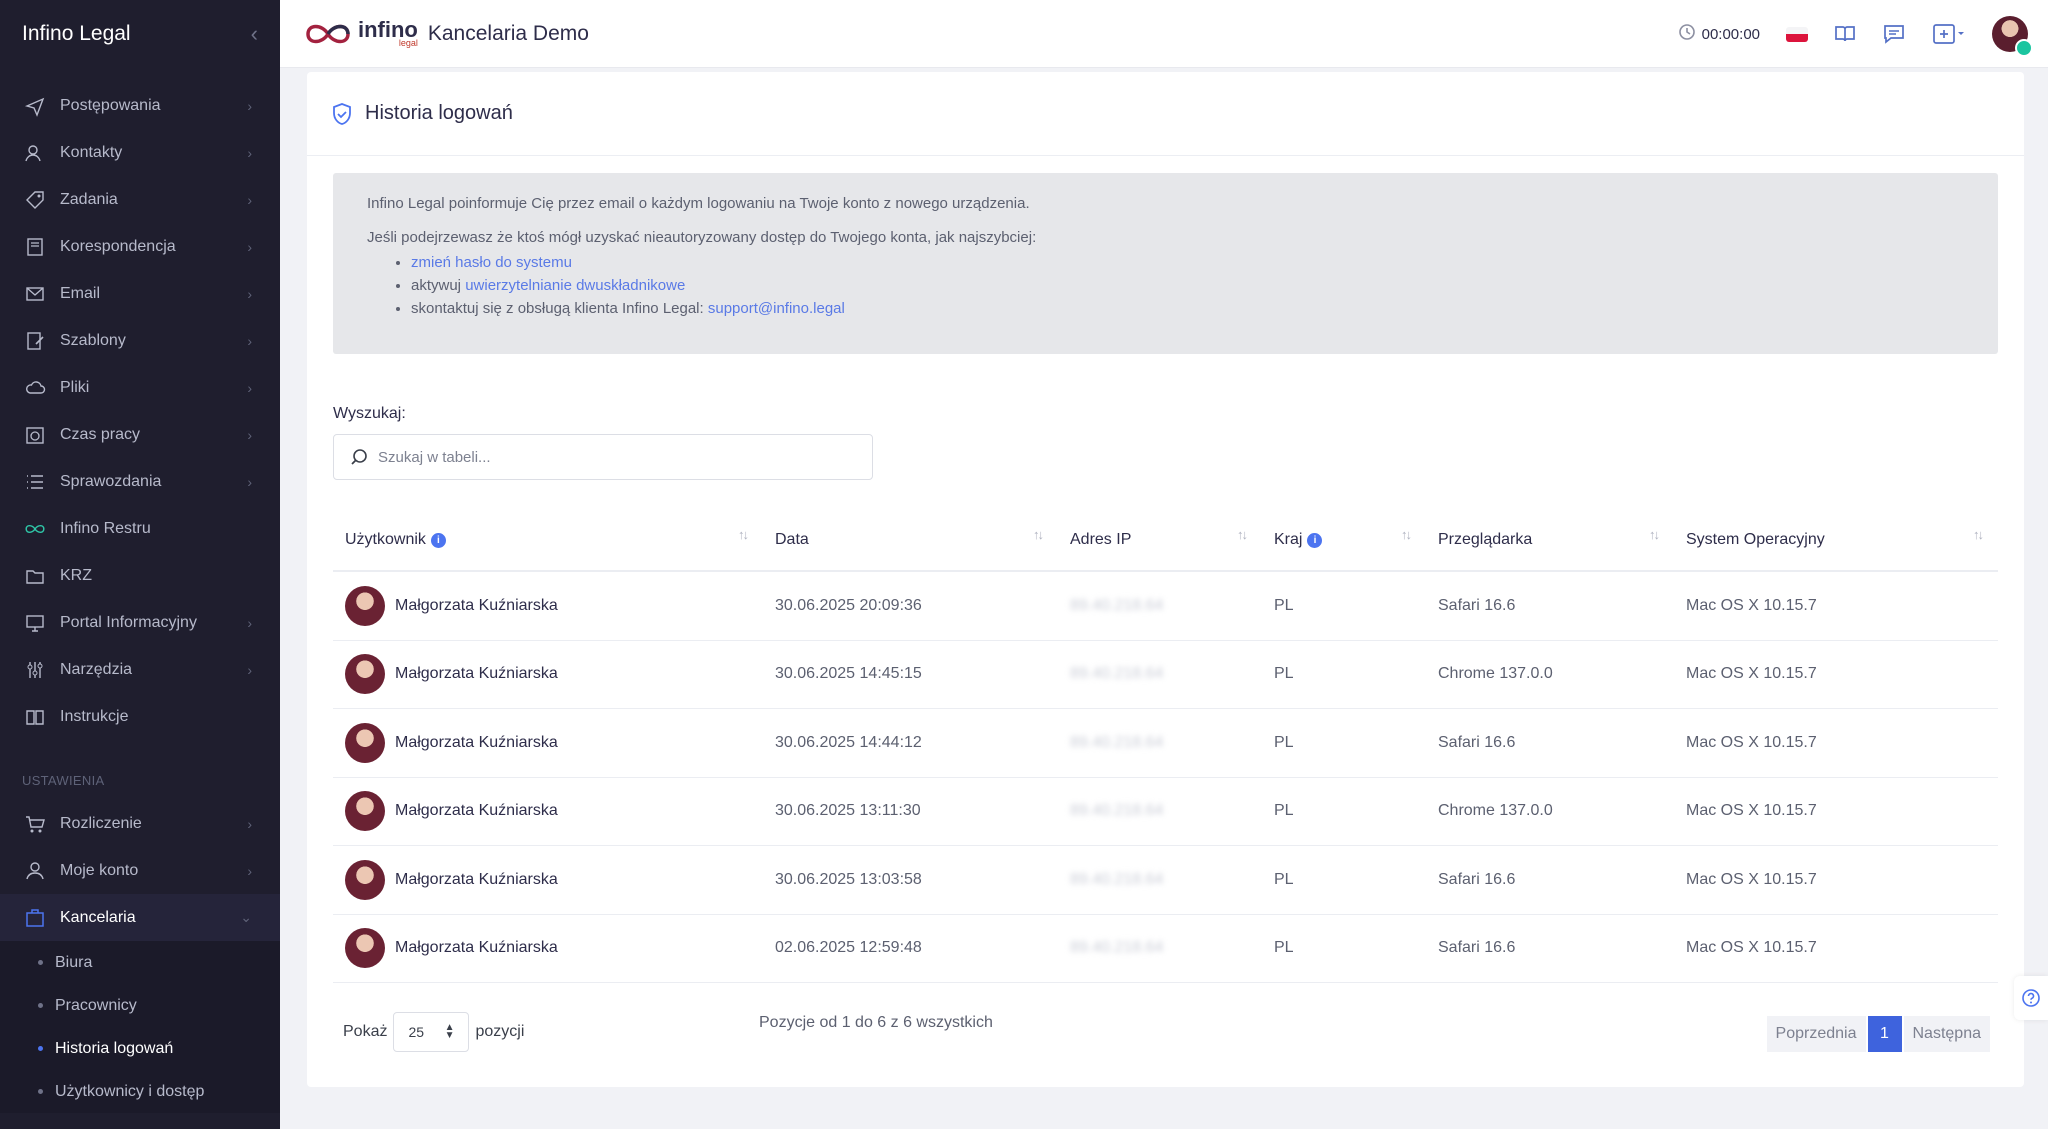  What do you see at coordinates (140, 387) in the screenshot?
I see `sidebar-item: Pliki ›` at bounding box center [140, 387].